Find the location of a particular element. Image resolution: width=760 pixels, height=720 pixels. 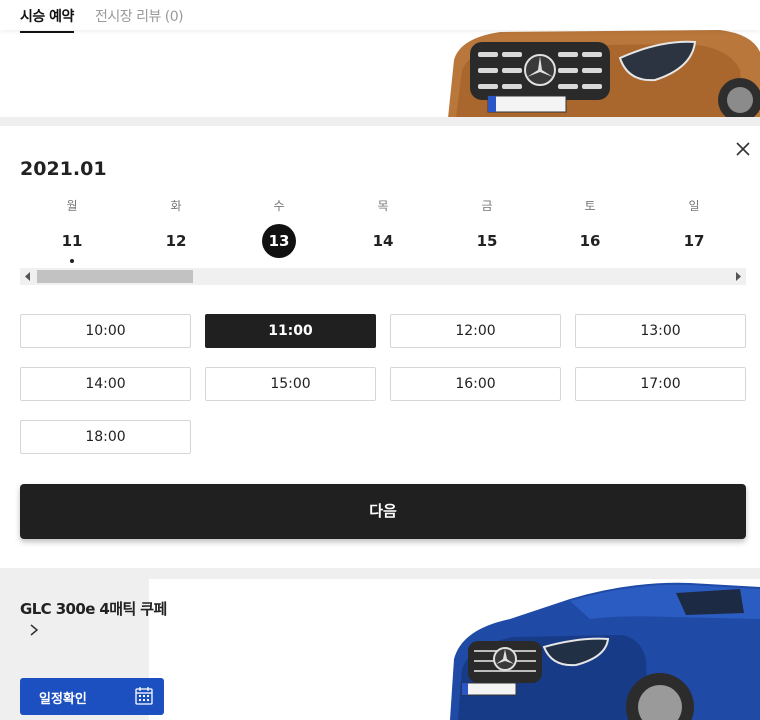

date-item-selected: 수 13 is located at coordinates (279, 228).